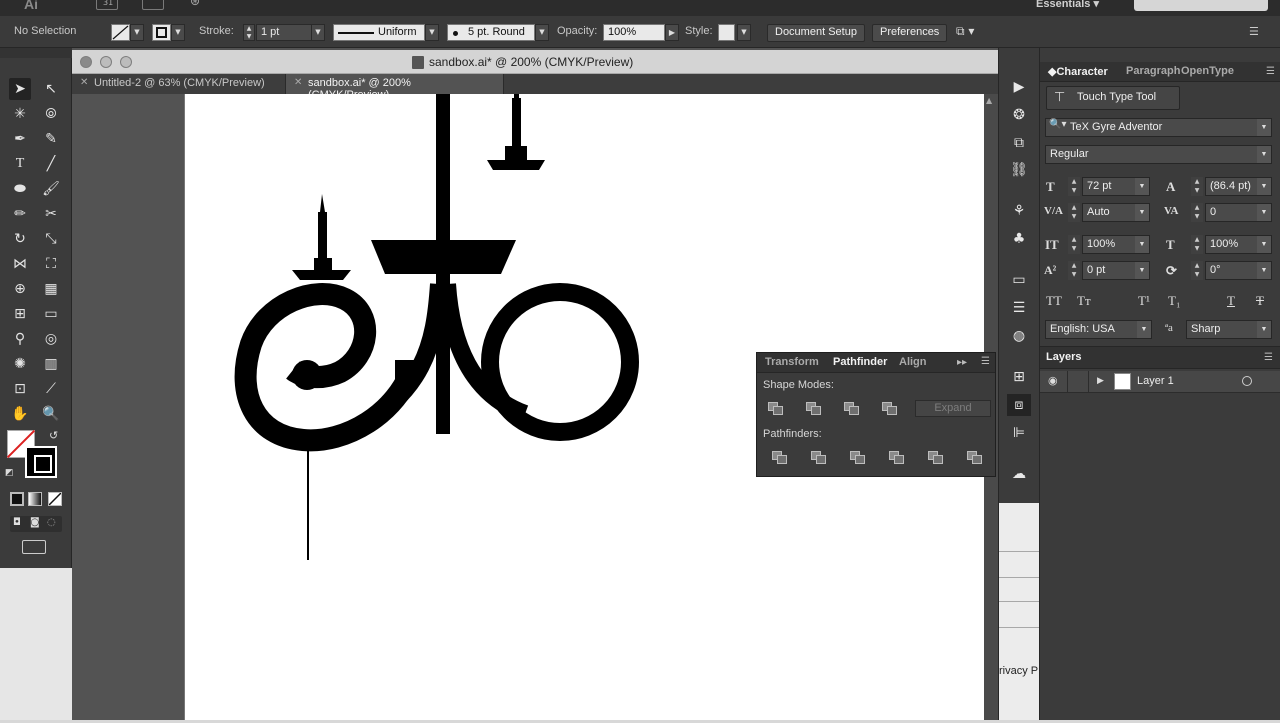 Image resolution: width=1280 pixels, height=723 pixels. What do you see at coordinates (195, 4) in the screenshot?
I see `gpu-performance-icon: ⊛` at bounding box center [195, 4].